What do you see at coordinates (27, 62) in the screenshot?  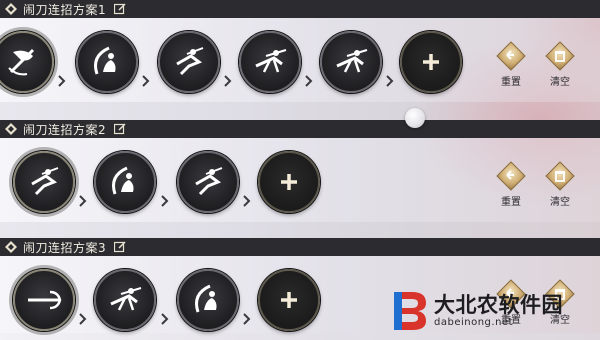 I see `sword-spin-skill-icon` at bounding box center [27, 62].